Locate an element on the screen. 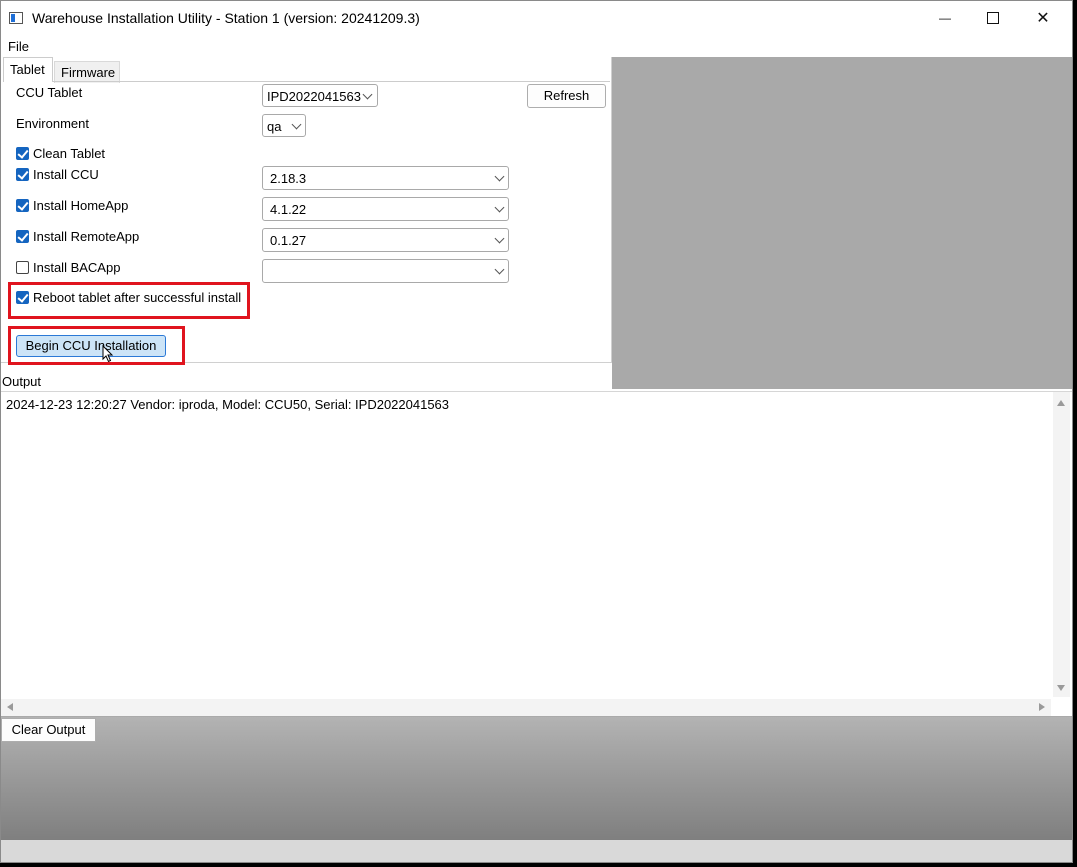 The image size is (1077, 867). maximize-button is located at coordinates (993, 18).